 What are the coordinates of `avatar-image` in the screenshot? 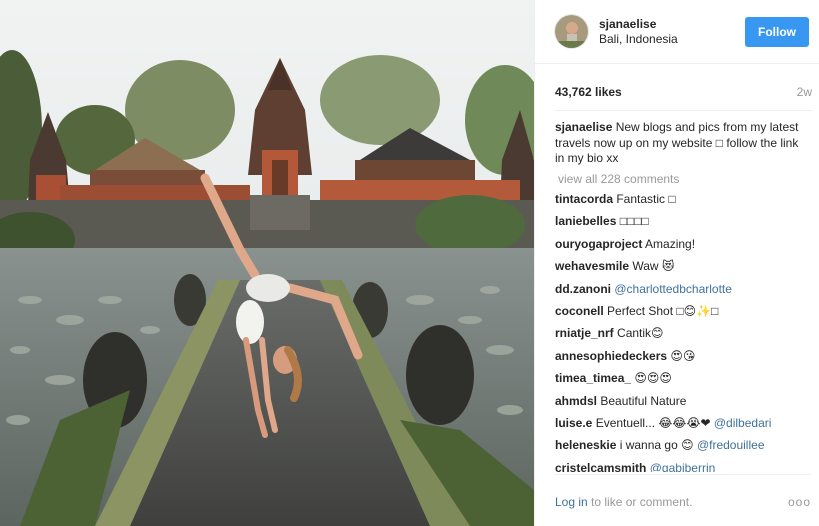 It's located at (571, 31).